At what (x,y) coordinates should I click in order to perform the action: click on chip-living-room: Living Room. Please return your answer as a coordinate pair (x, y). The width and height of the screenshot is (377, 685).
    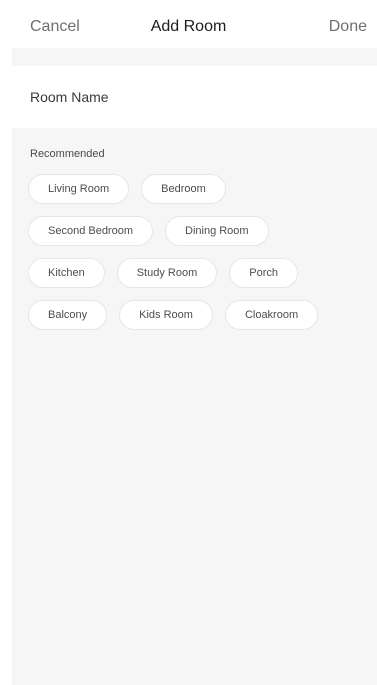
    Looking at the image, I should click on (79, 189).